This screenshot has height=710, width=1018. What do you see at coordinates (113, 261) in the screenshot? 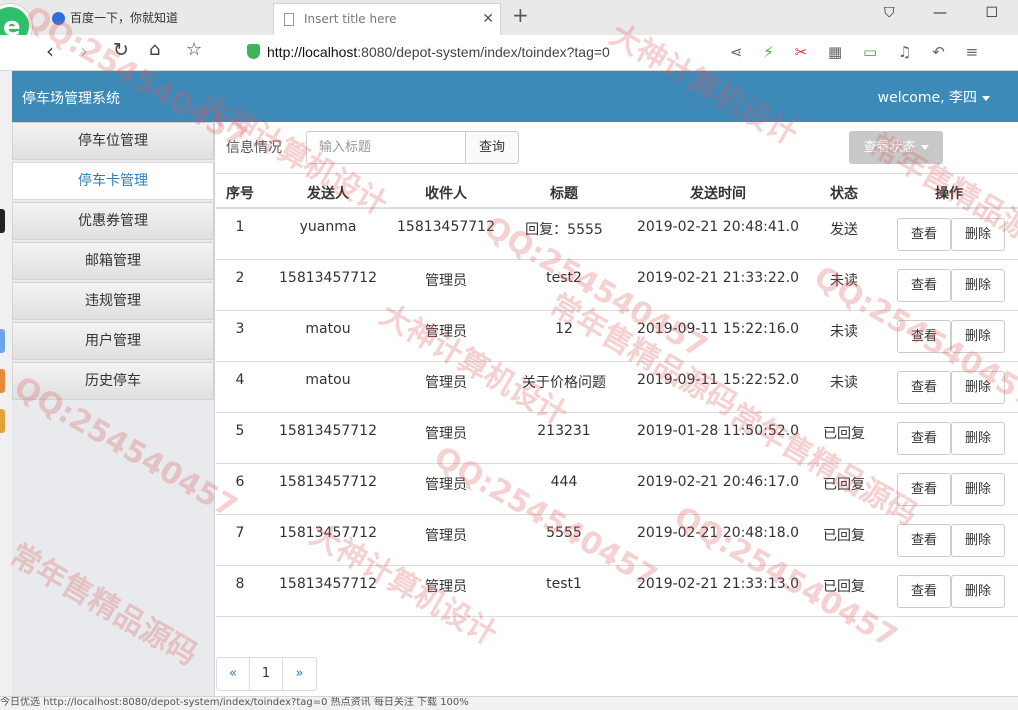
I see `sidebar-item-mailbox: 邮箱管理` at bounding box center [113, 261].